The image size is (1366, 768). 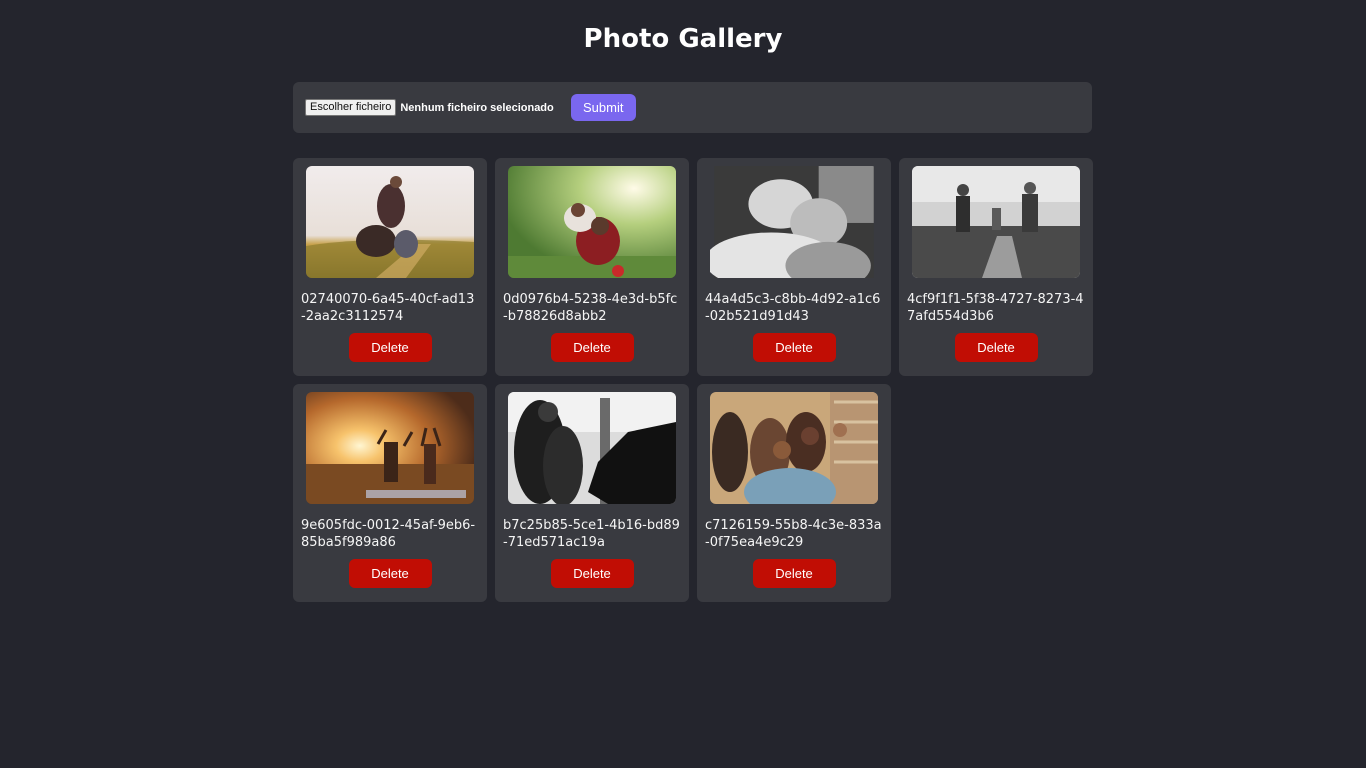 What do you see at coordinates (683, 39) in the screenshot?
I see `page-title: Photo Gallery` at bounding box center [683, 39].